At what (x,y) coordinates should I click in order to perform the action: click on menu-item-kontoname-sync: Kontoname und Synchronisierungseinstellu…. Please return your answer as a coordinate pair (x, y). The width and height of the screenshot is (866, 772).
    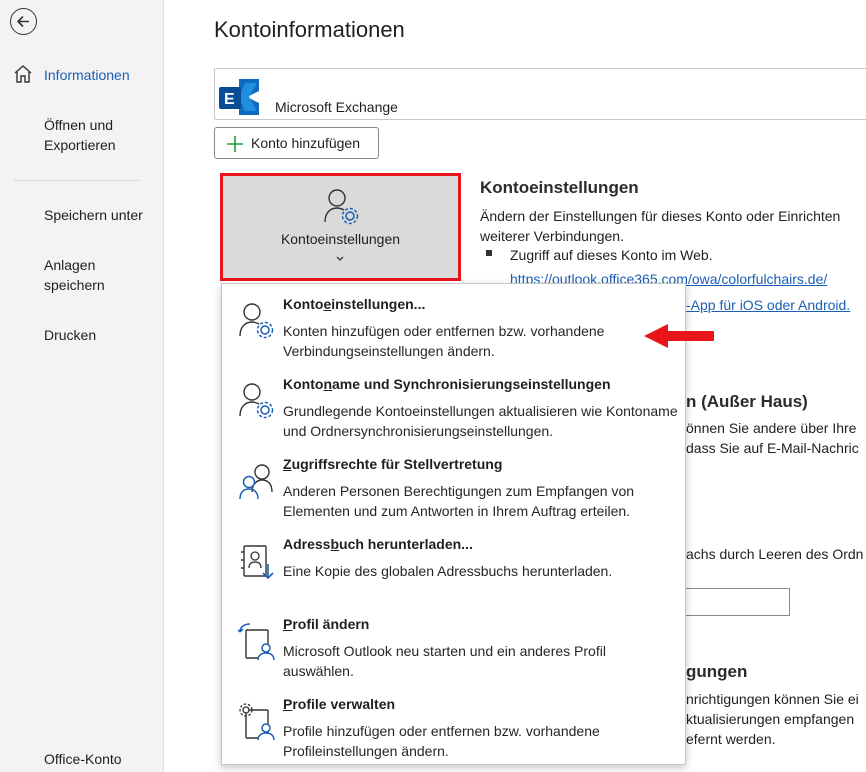
    Looking at the image, I should click on (453, 408).